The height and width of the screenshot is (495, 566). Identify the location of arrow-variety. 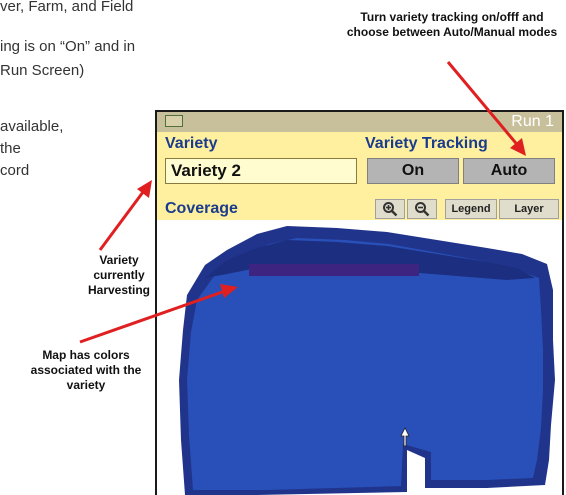
(125, 215).